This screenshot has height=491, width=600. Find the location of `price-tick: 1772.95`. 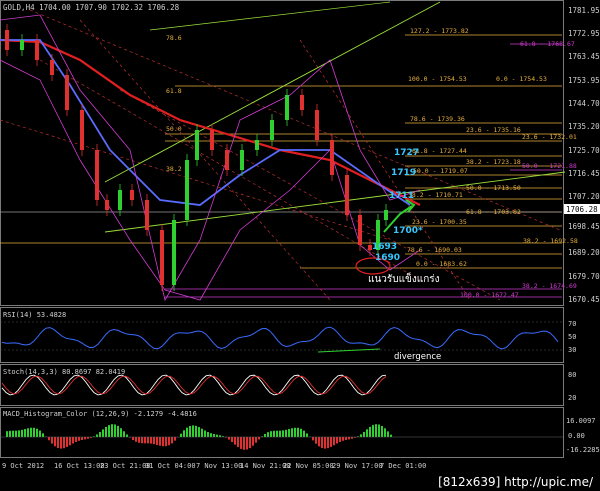

price-tick: 1772.95 is located at coordinates (584, 33).